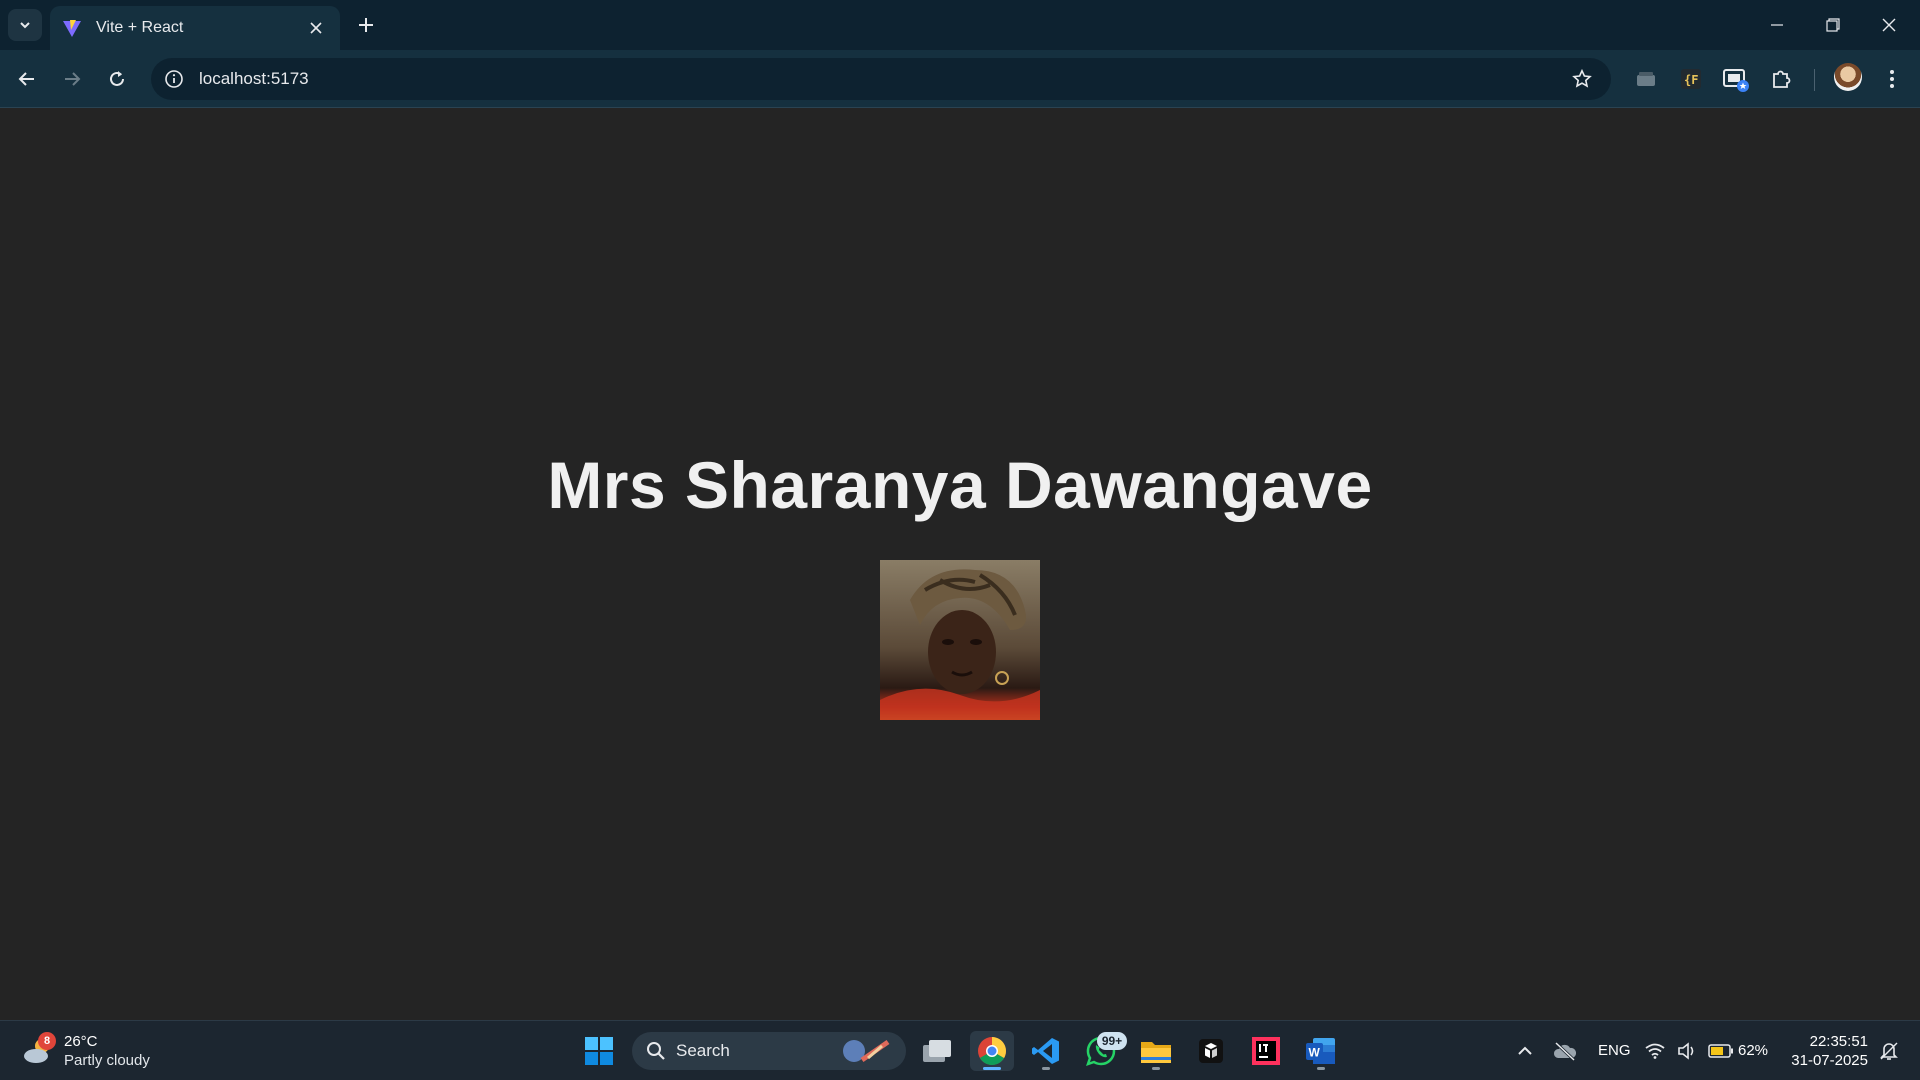 Image resolution: width=1920 pixels, height=1080 pixels. I want to click on whatsapp-unread-badge: 99+, so click(1112, 1041).